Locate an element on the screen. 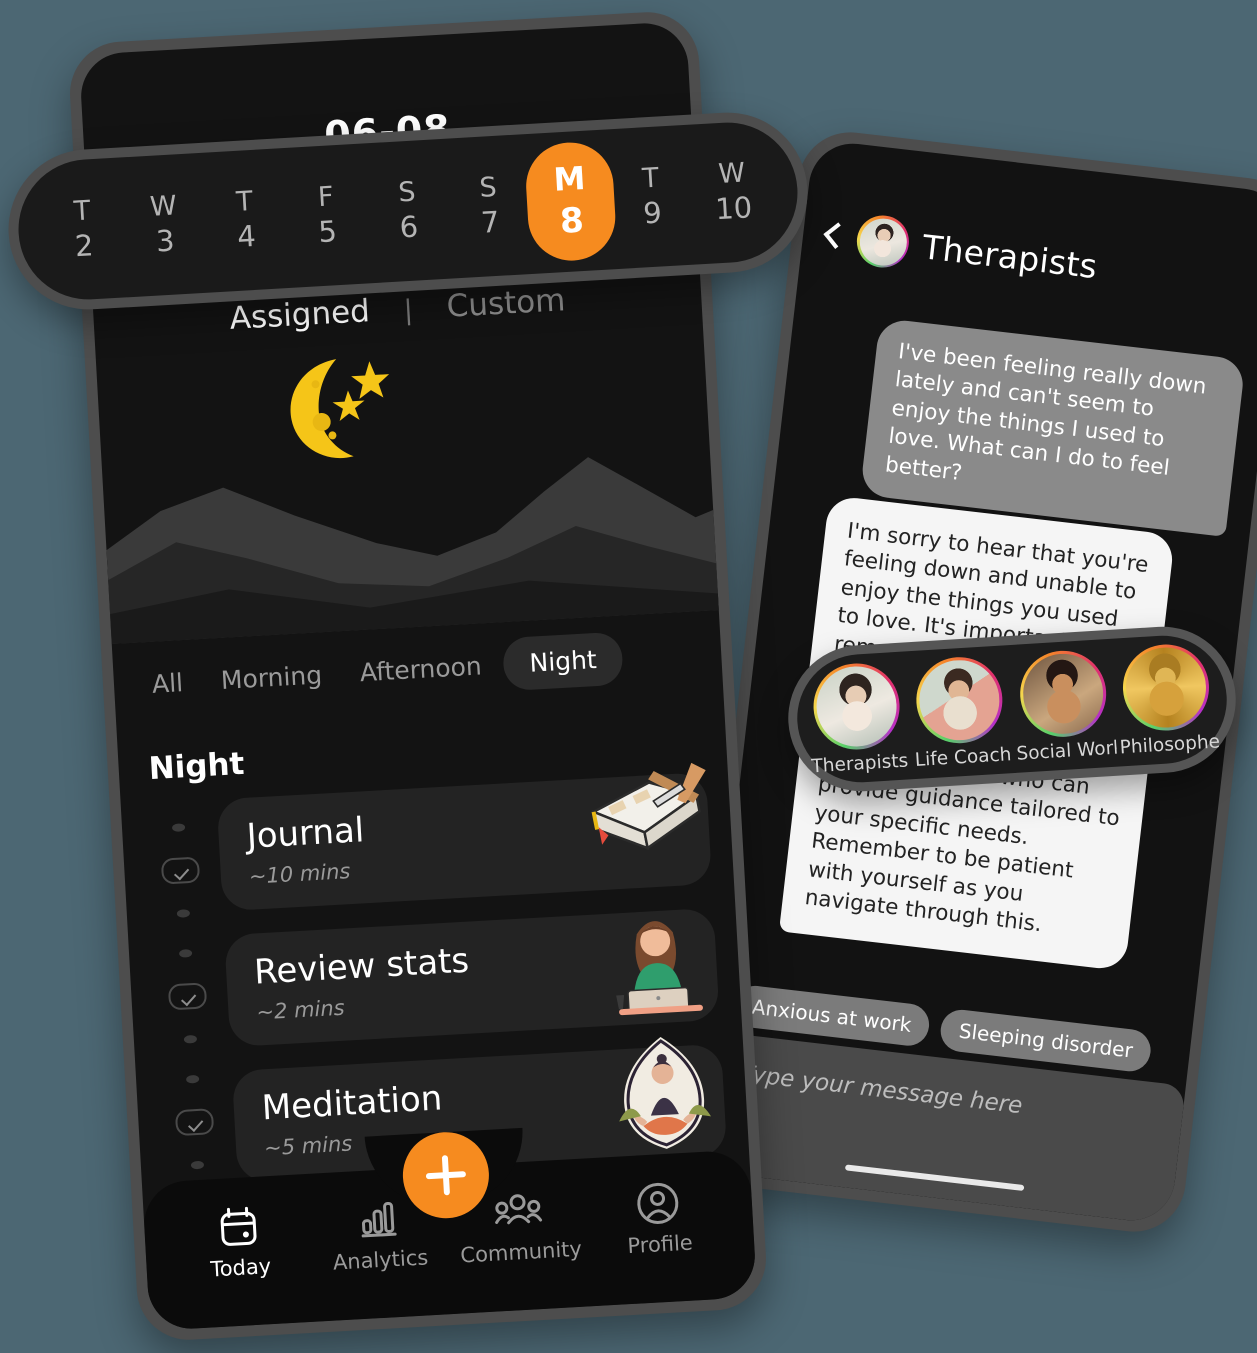 Image resolution: width=1257 pixels, height=1353 pixels. persona-label: Philosopher is located at coordinates (1170, 744).